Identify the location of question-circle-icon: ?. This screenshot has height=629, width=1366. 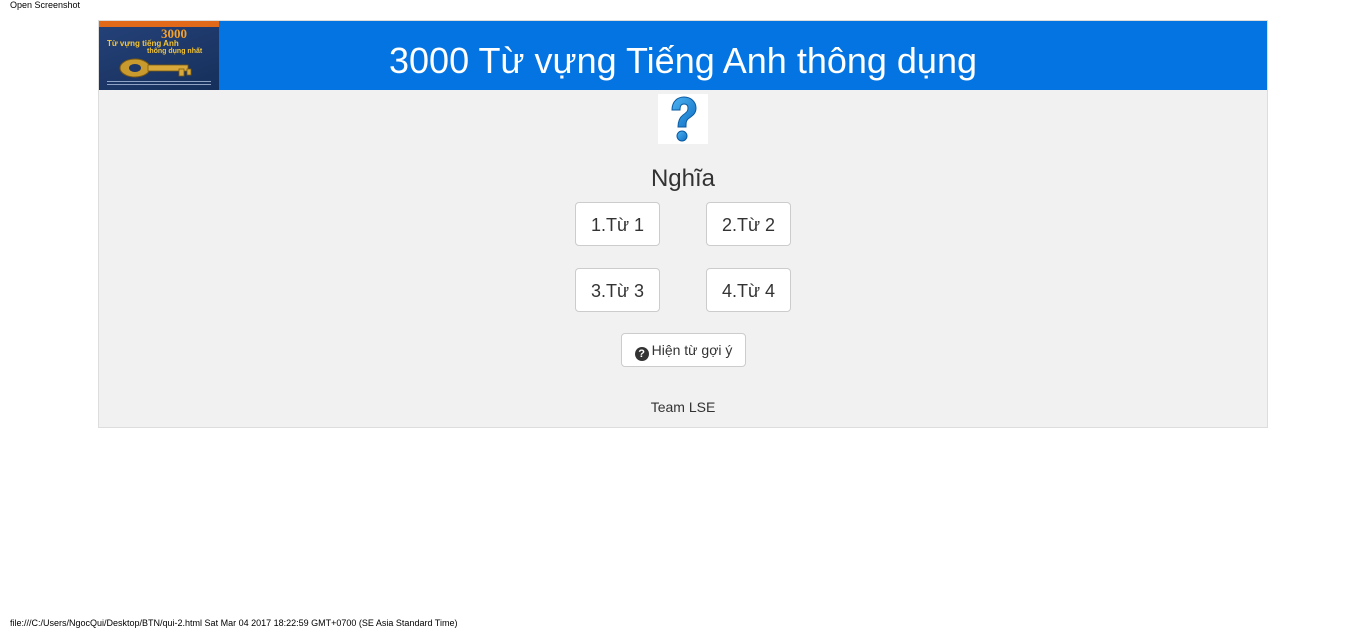
(641, 354).